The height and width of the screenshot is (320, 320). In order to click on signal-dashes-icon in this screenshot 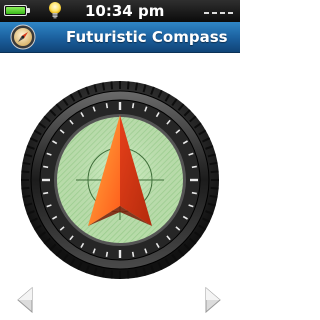, I will do `click(218, 13)`.